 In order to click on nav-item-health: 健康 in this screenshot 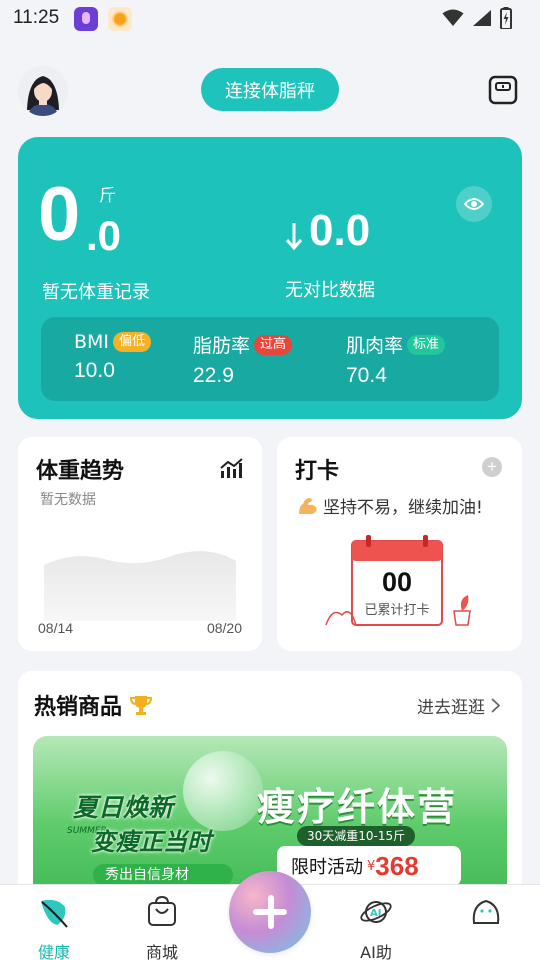, I will do `click(54, 927)`.